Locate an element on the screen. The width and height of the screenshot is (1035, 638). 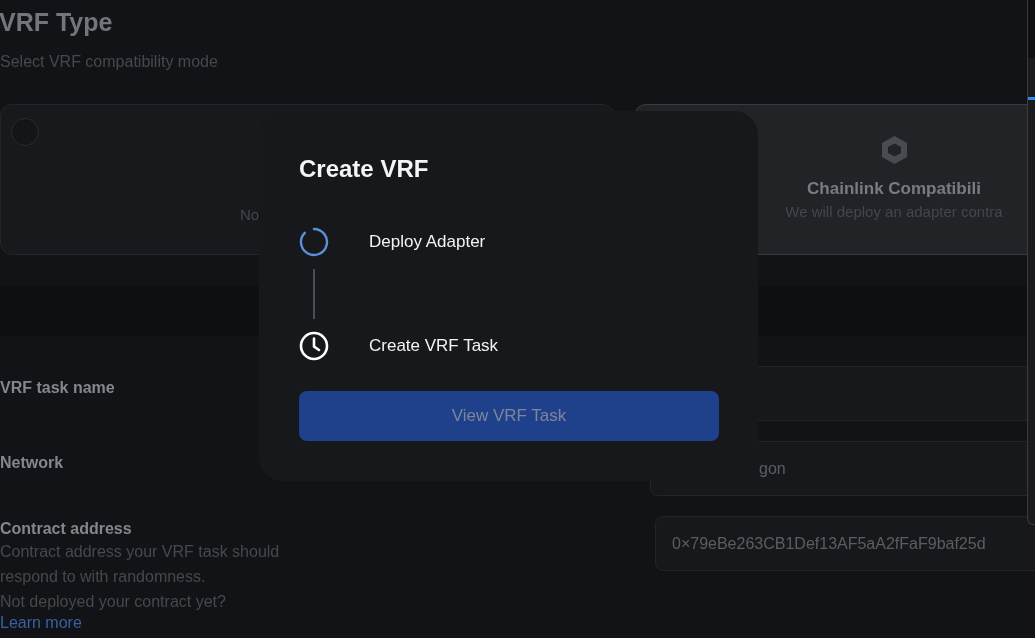
field-label: VRF task name is located at coordinates (57, 388).